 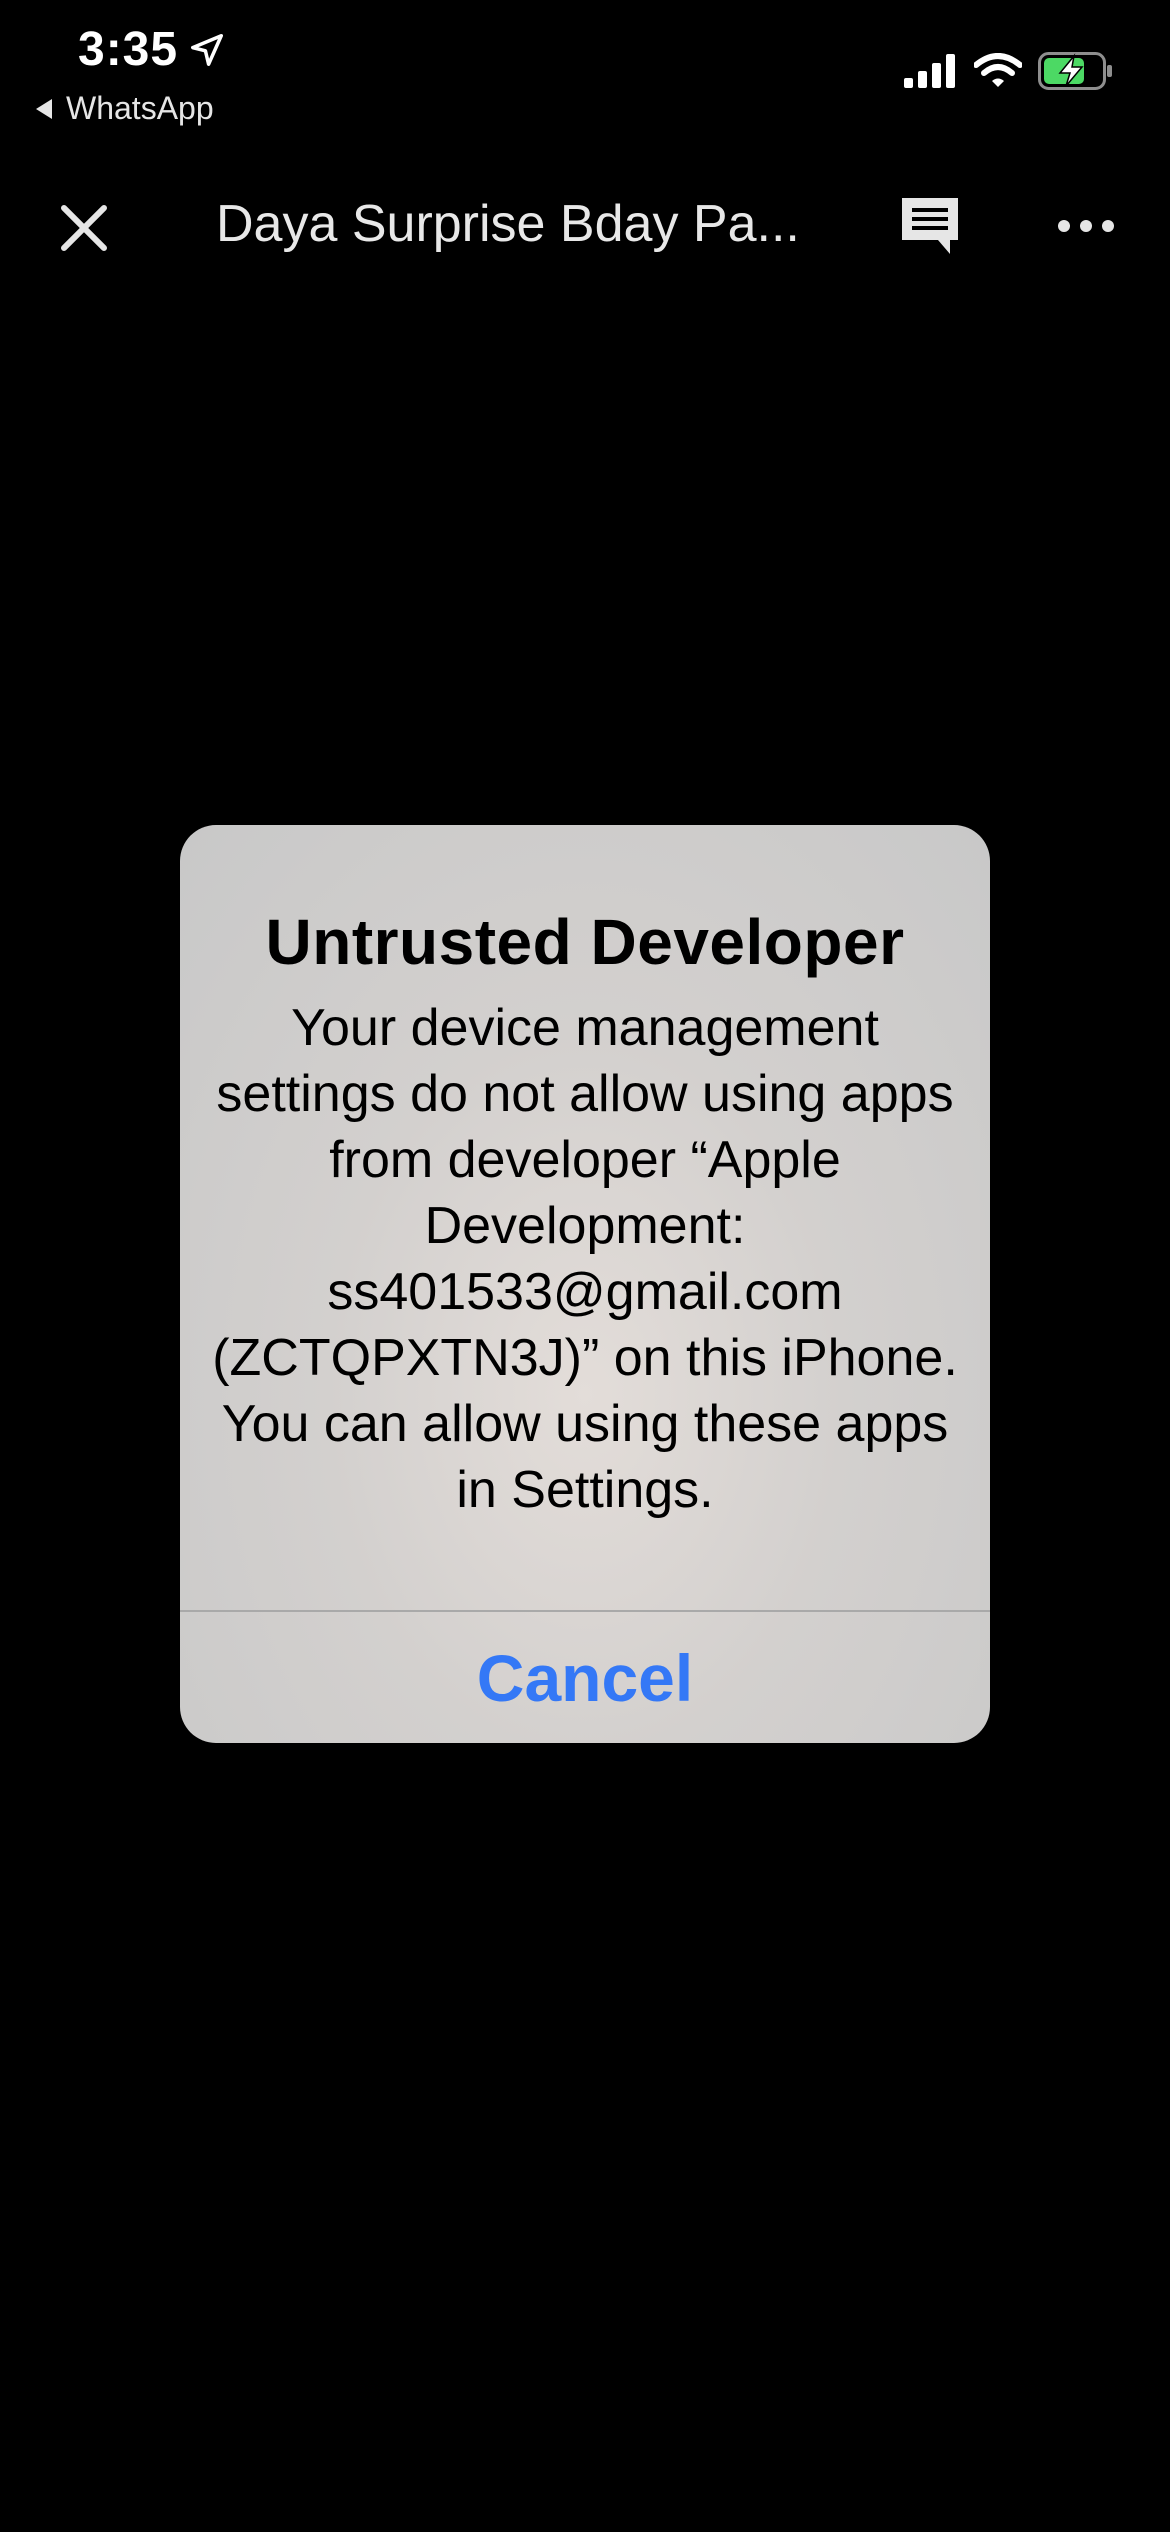 I want to click on alert-title: Untrusted Developer, so click(x=585, y=942).